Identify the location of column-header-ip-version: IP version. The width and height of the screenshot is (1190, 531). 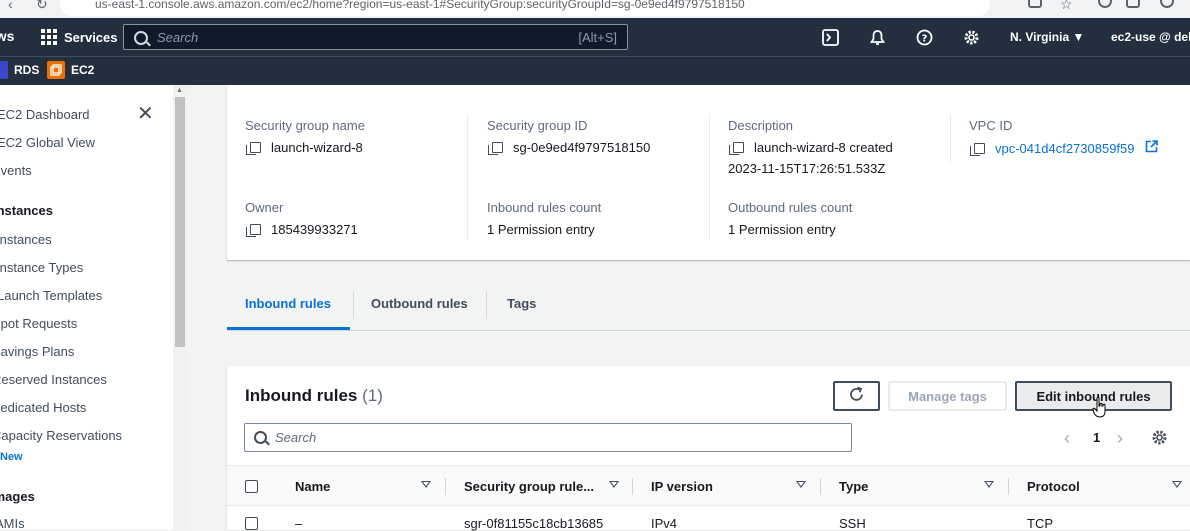
(682, 486).